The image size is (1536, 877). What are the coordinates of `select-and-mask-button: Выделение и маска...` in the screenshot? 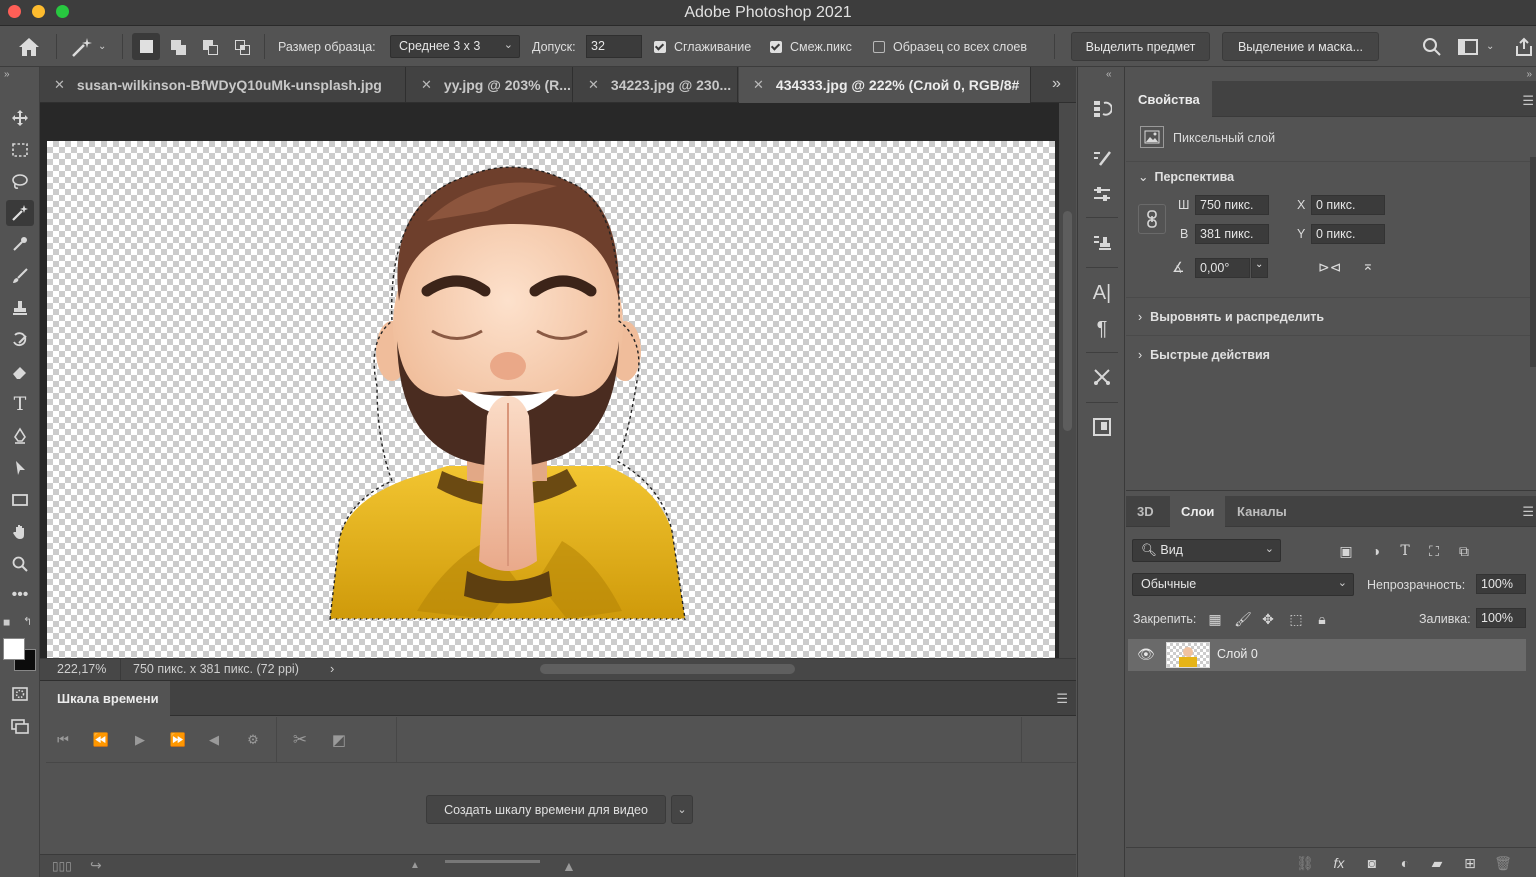 It's located at (1300, 46).